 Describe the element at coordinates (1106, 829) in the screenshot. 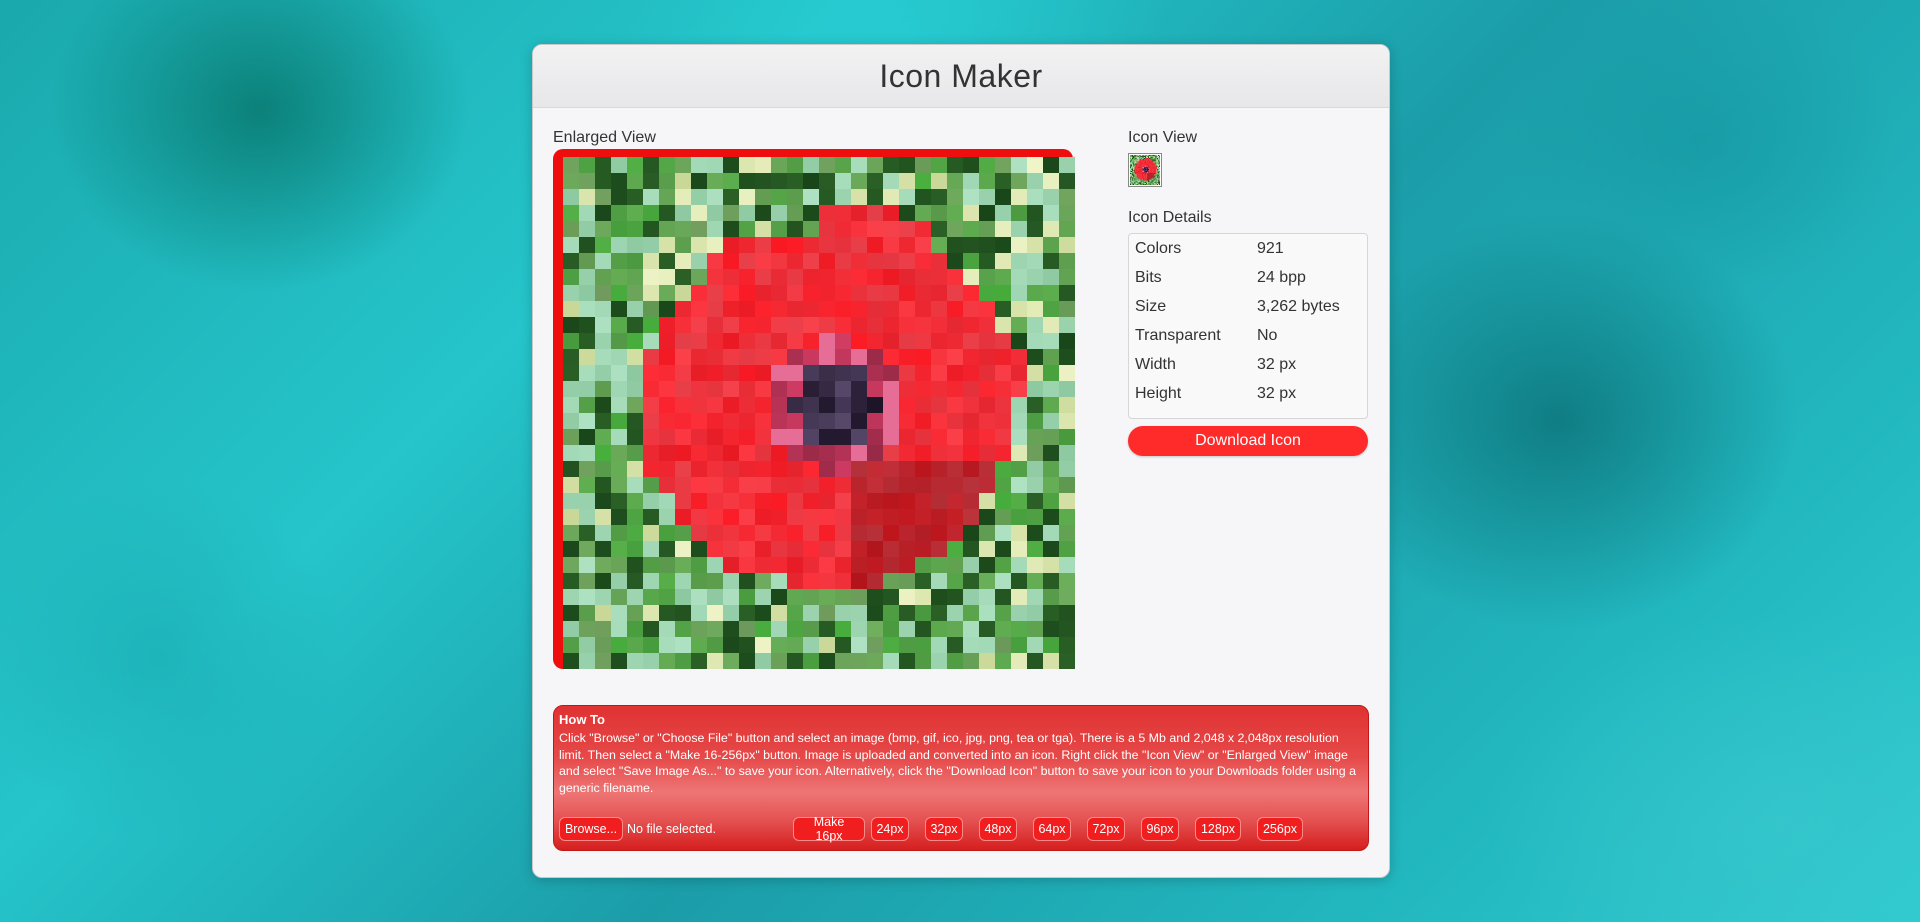

I see `make-72px-button: 72px` at that location.